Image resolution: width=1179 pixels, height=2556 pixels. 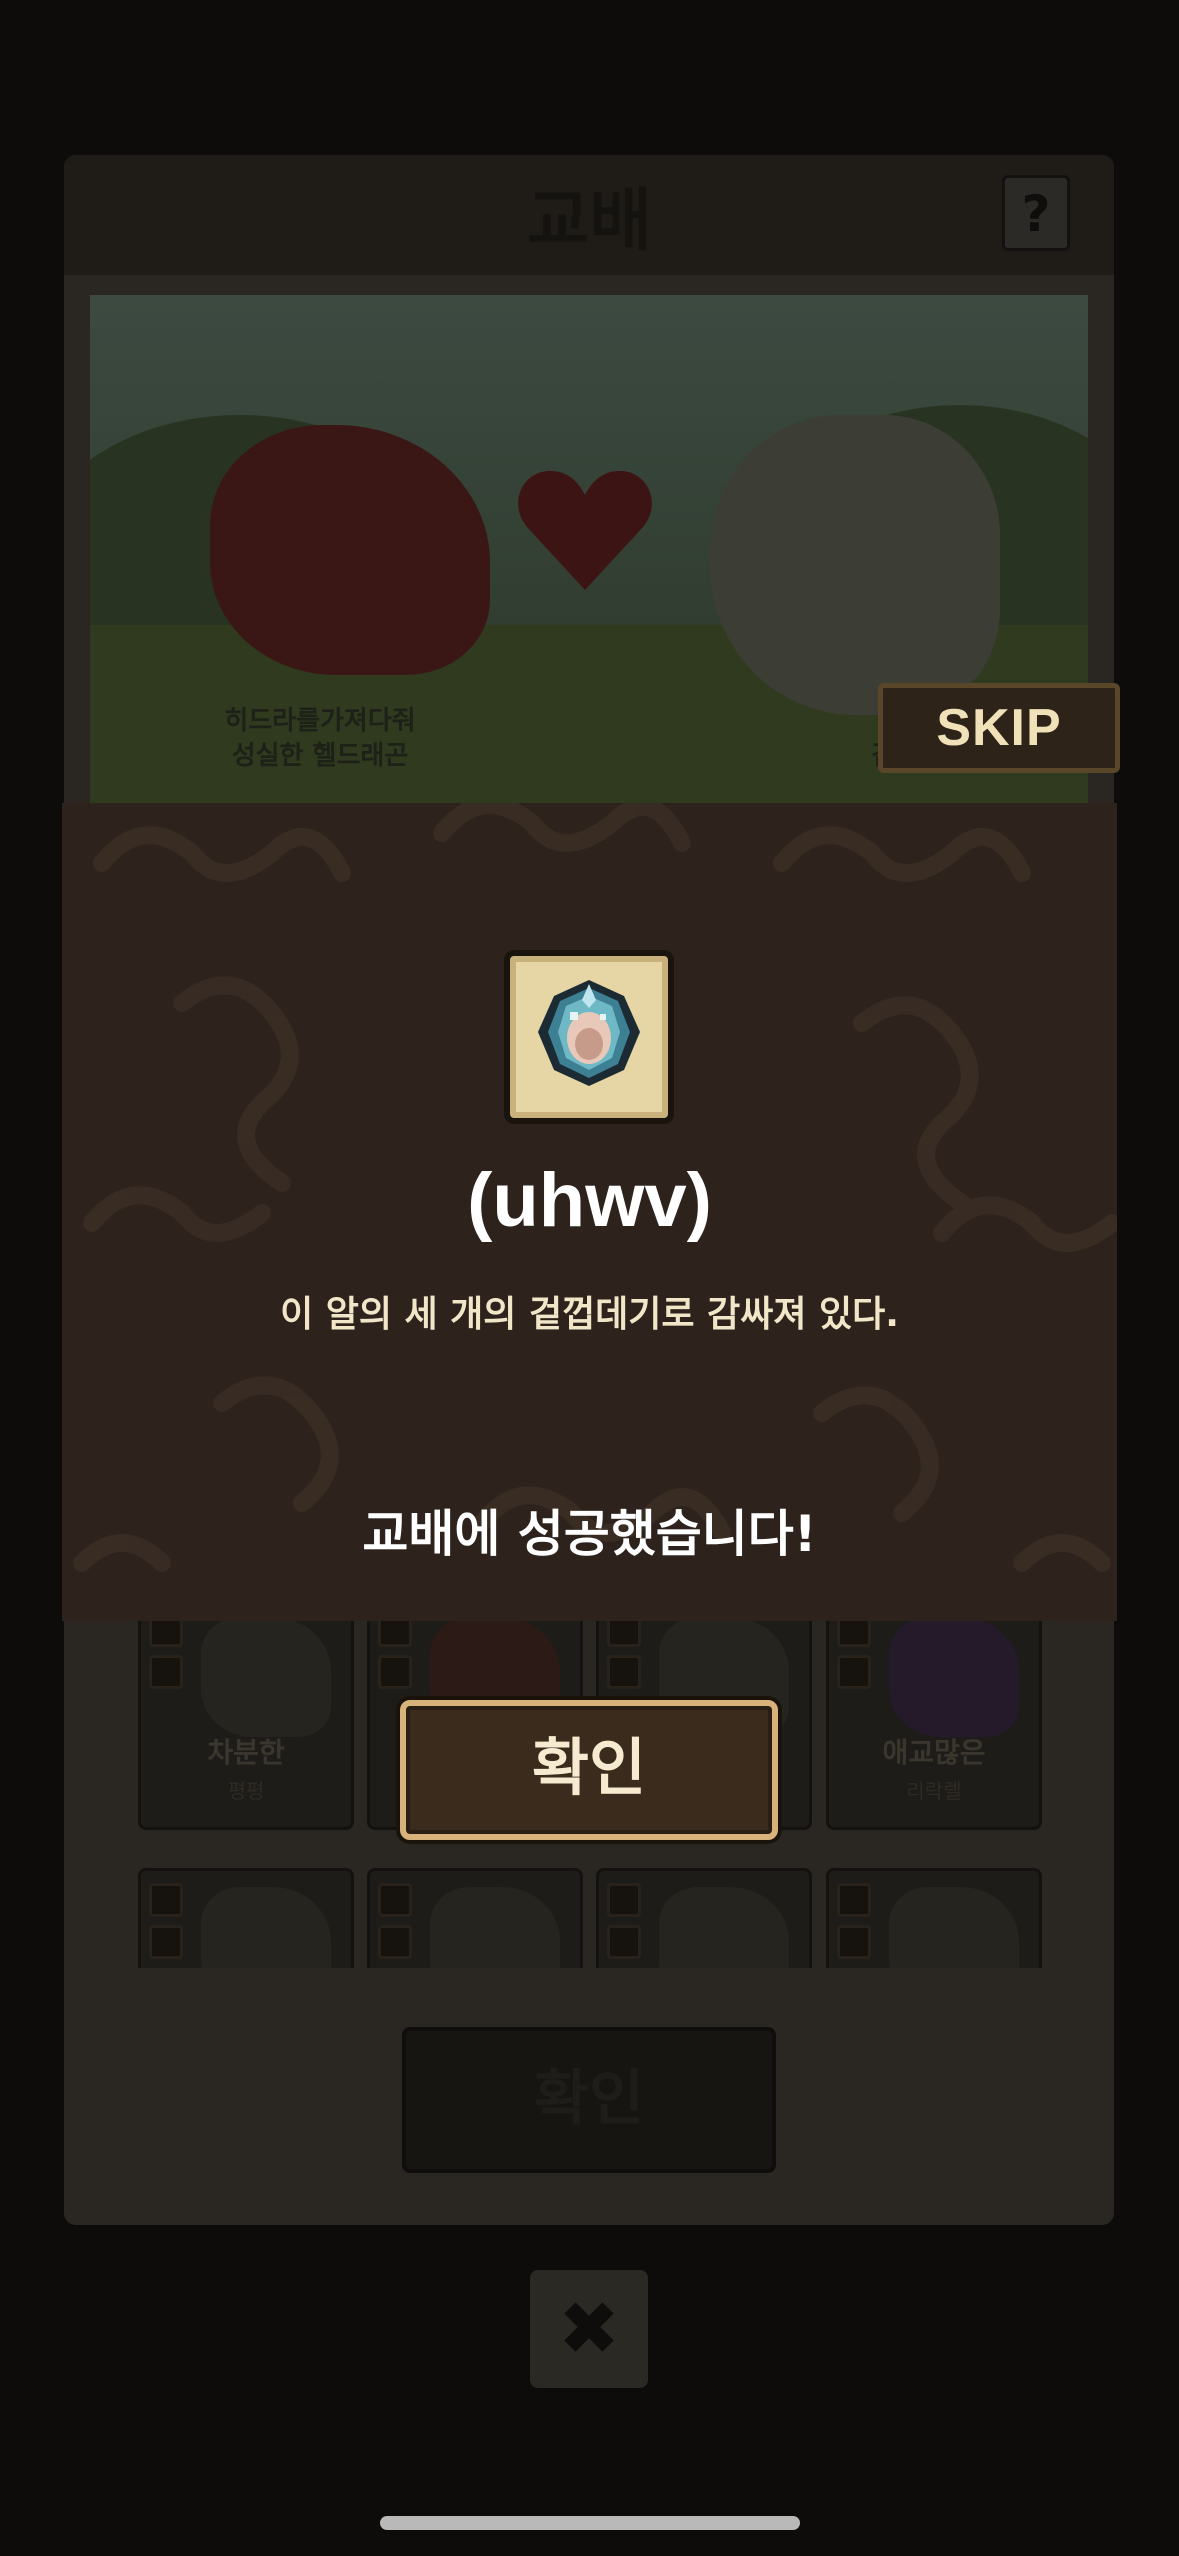 I want to click on close-icon: ✖, so click(x=589, y=2329).